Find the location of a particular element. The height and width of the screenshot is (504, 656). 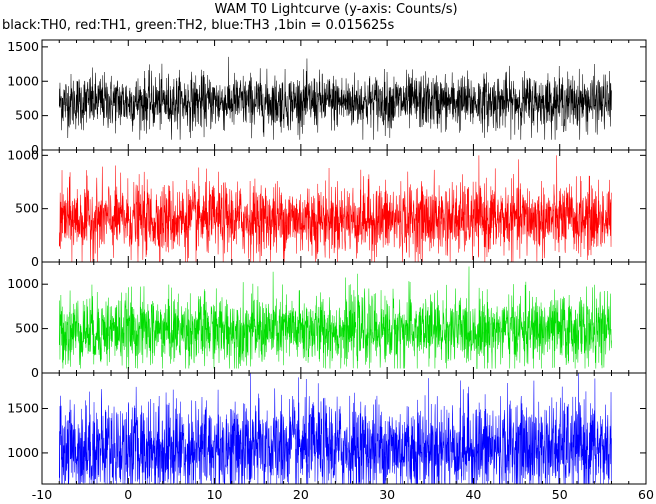

x-tick-label: 0 is located at coordinates (128, 494).